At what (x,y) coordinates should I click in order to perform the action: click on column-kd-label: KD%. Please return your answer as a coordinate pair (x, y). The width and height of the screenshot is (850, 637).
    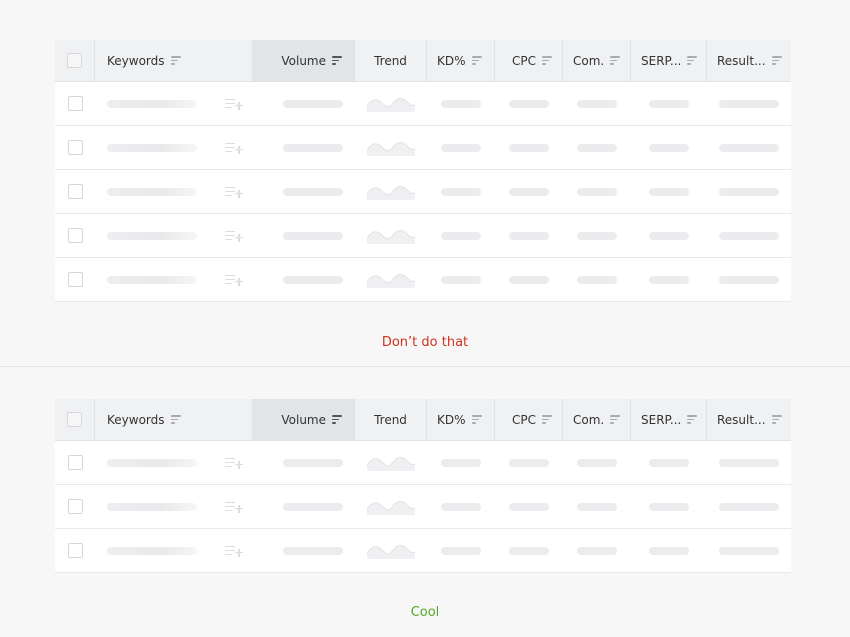
    Looking at the image, I should click on (451, 60).